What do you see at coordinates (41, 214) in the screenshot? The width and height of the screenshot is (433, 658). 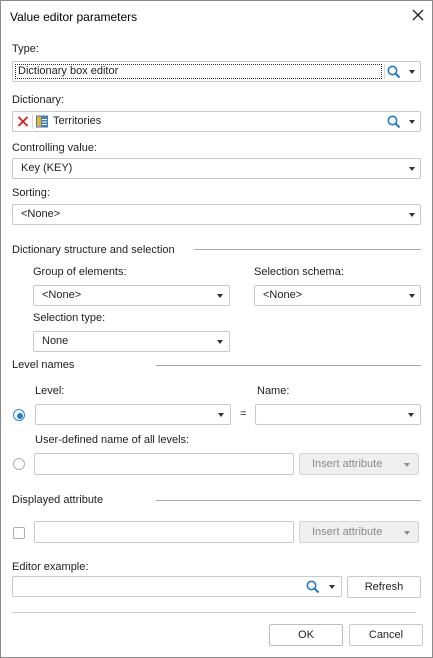 I see `sorting-value: <None>` at bounding box center [41, 214].